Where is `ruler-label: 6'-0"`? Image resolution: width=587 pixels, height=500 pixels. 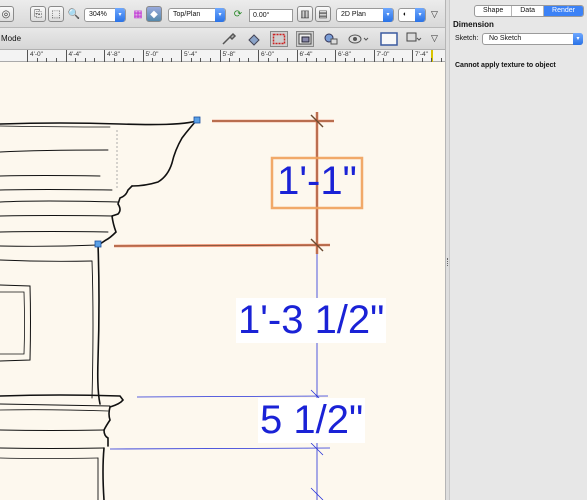 ruler-label: 6'-0" is located at coordinates (267, 54).